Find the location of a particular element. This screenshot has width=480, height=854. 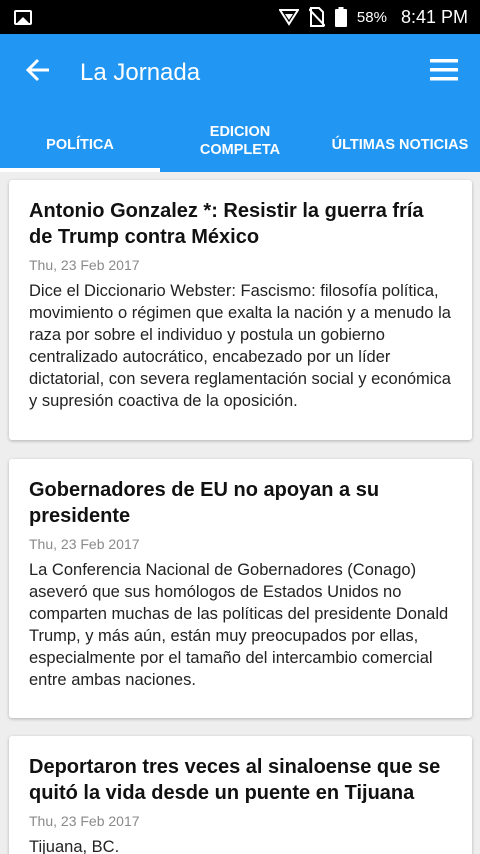

hamburger-menu-icon is located at coordinates (444, 72).